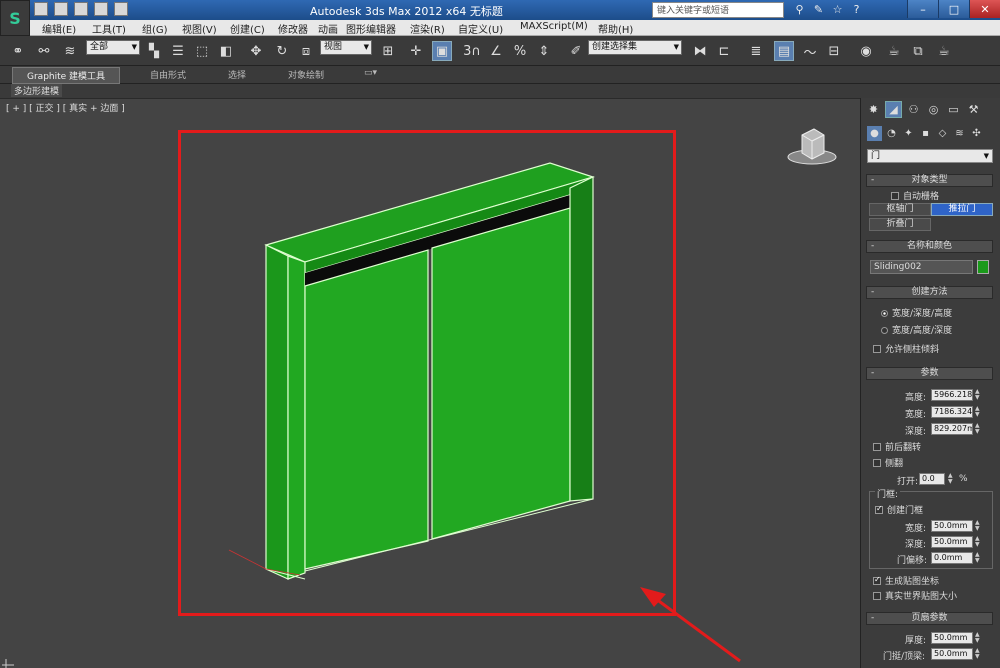 Image resolution: width=1000 pixels, height=668 pixels. I want to click on polygon-modeling-panel: 多边形建模, so click(37, 90).